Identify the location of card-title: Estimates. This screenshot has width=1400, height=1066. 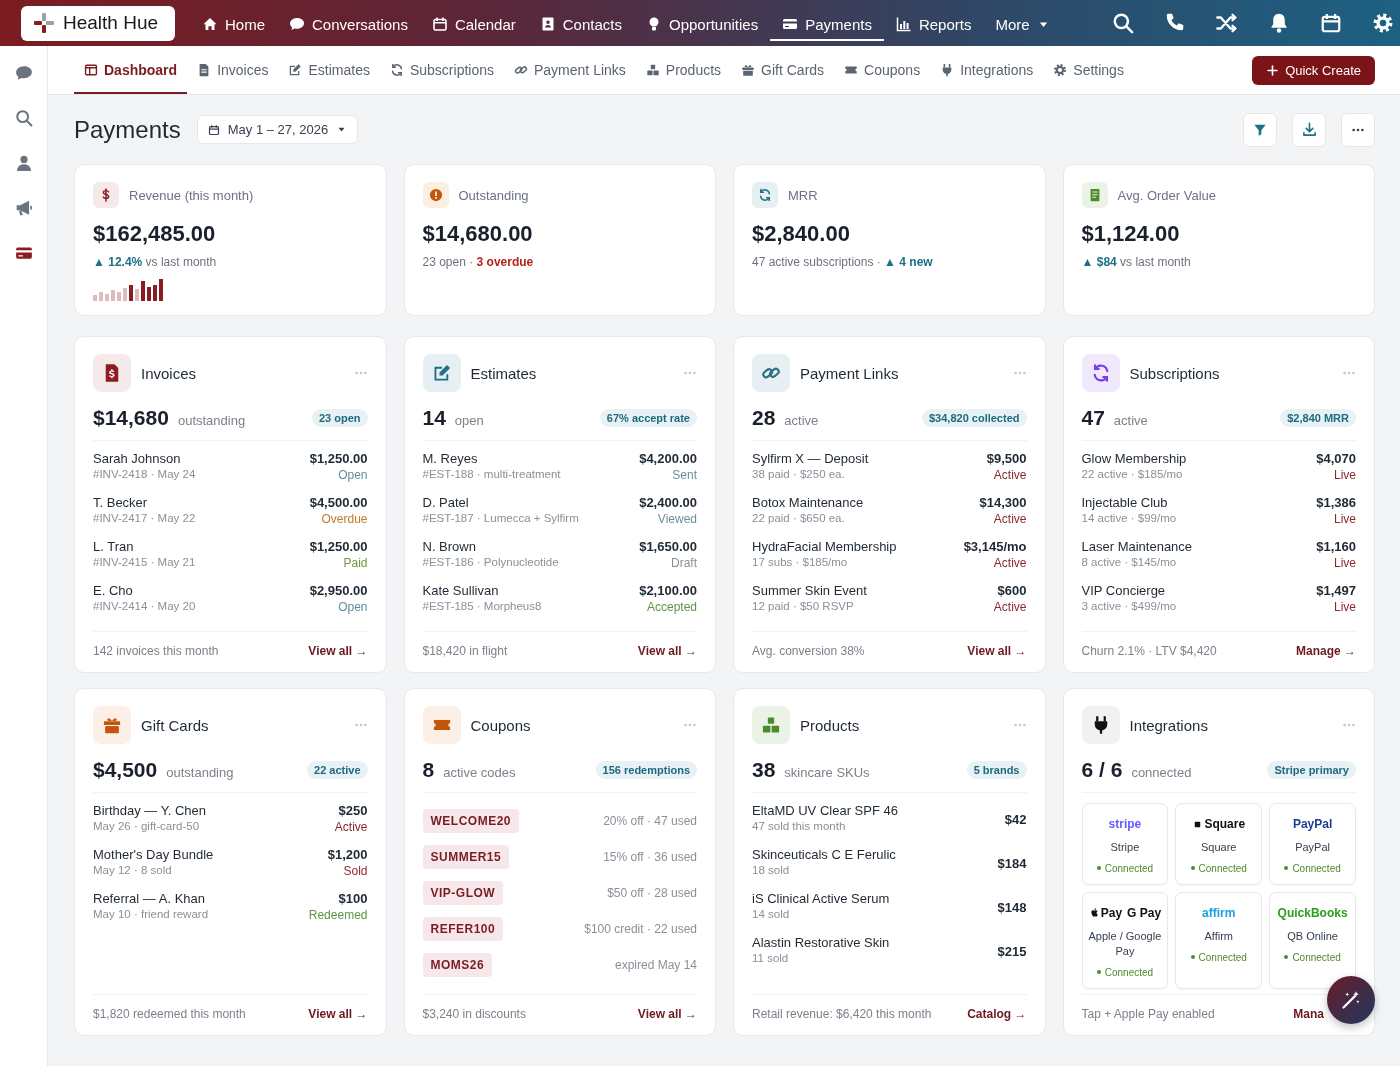
(503, 373).